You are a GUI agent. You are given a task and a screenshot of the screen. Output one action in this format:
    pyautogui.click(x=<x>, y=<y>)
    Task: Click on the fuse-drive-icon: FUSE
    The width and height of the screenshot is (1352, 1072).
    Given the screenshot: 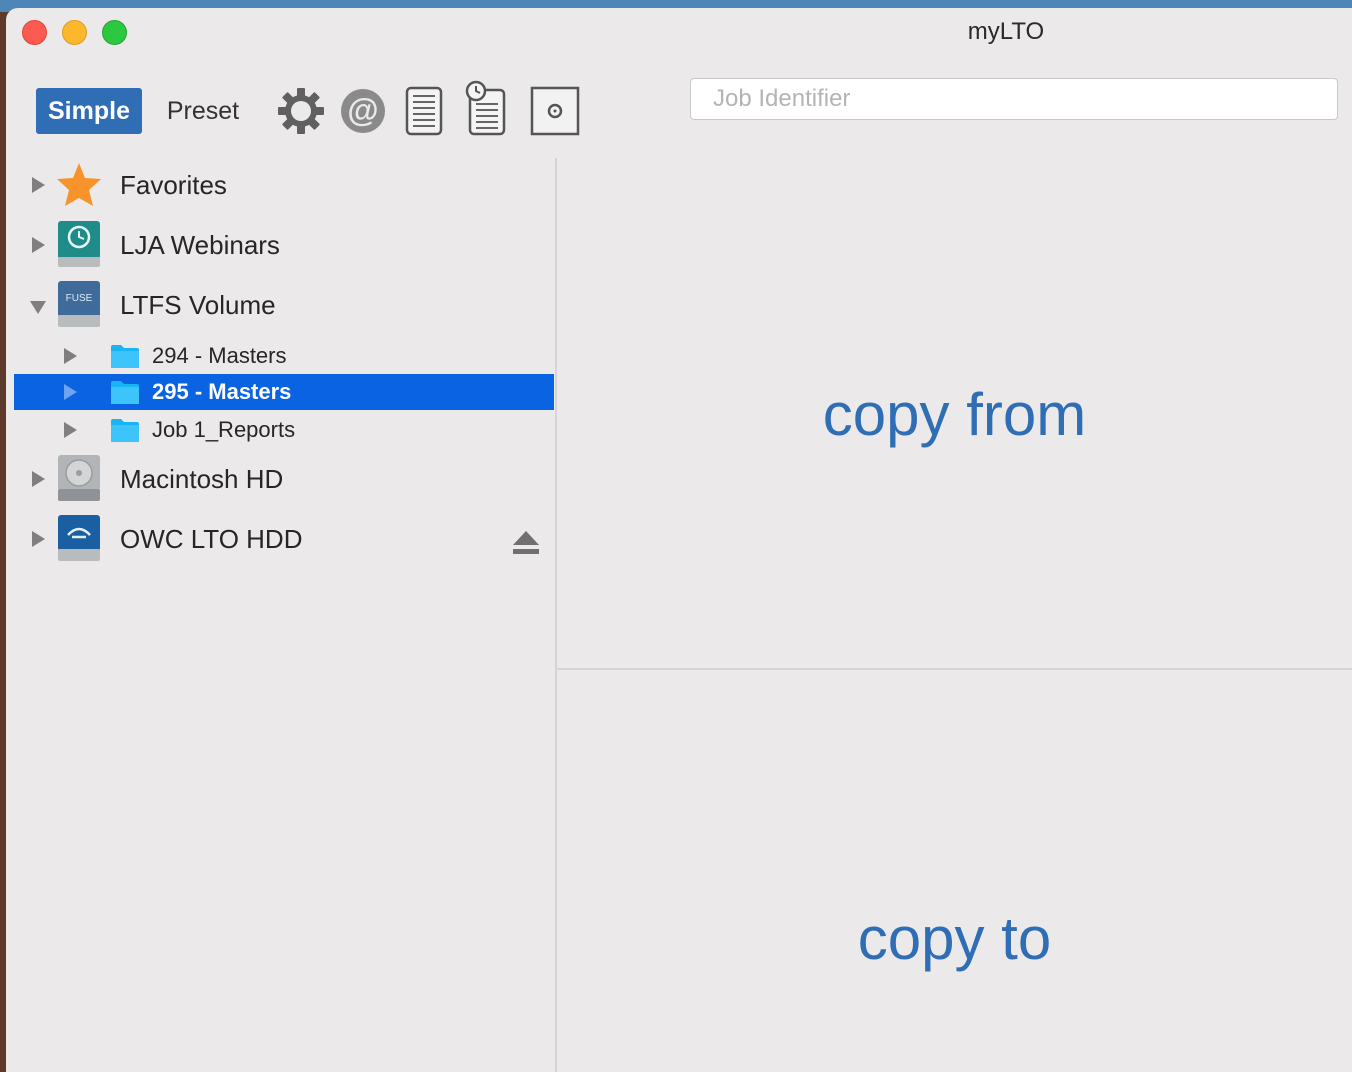 What is the action you would take?
    pyautogui.click(x=79, y=304)
    